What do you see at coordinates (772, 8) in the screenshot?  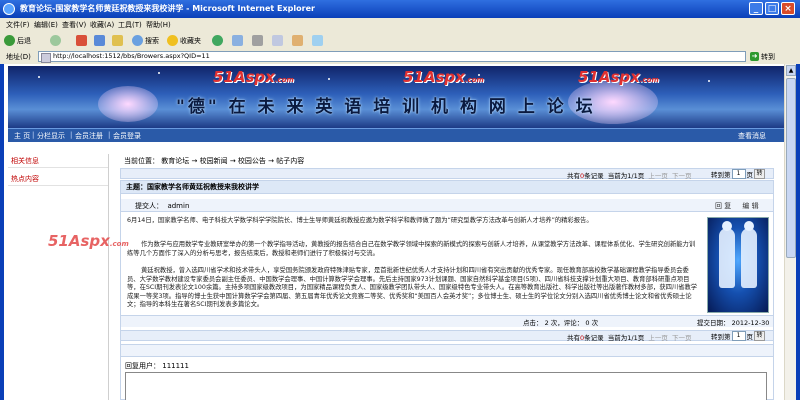 I see `maximize-button: □` at bounding box center [772, 8].